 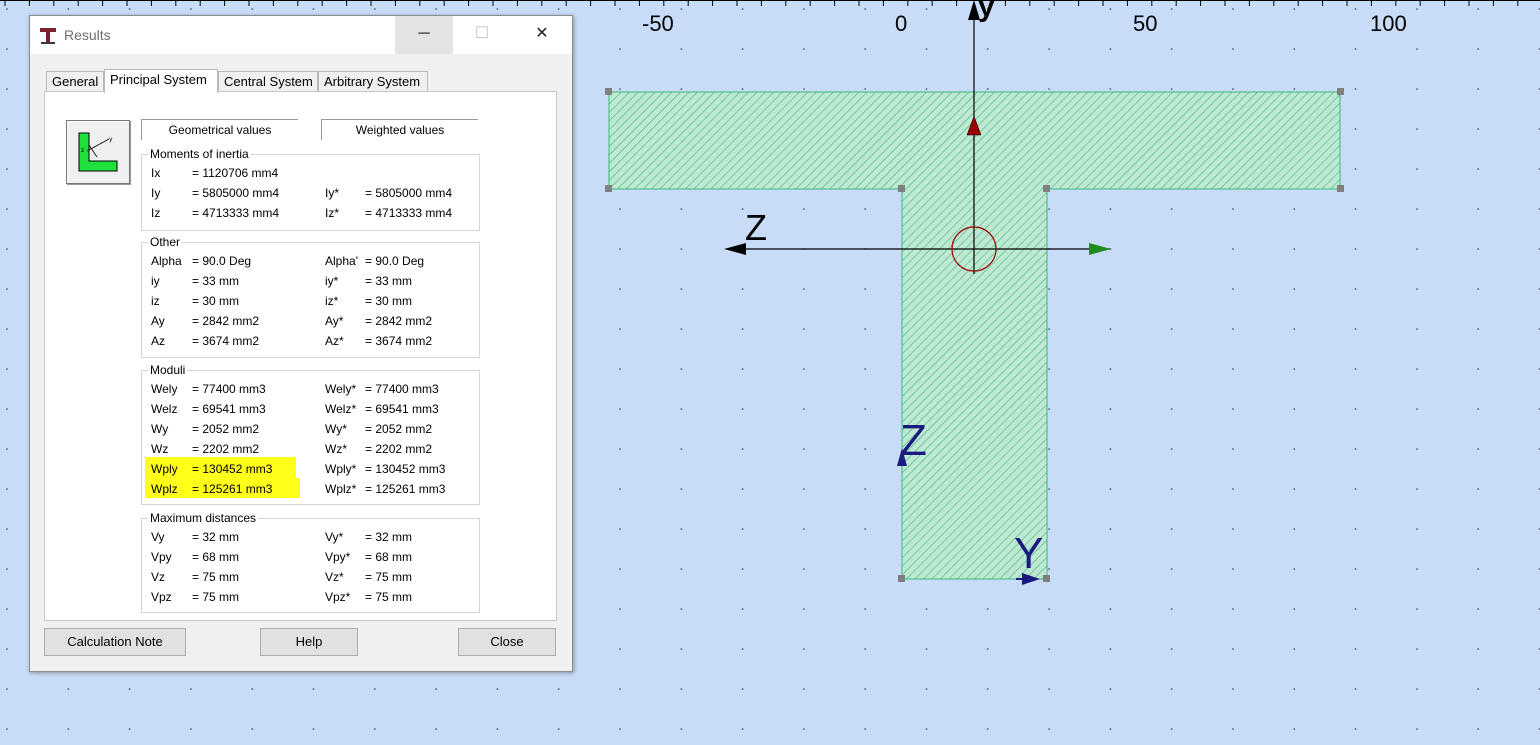 What do you see at coordinates (310, 489) in the screenshot?
I see `property-row: Wplz = 125261 mm3 Wplz* = 125261 mm3` at bounding box center [310, 489].